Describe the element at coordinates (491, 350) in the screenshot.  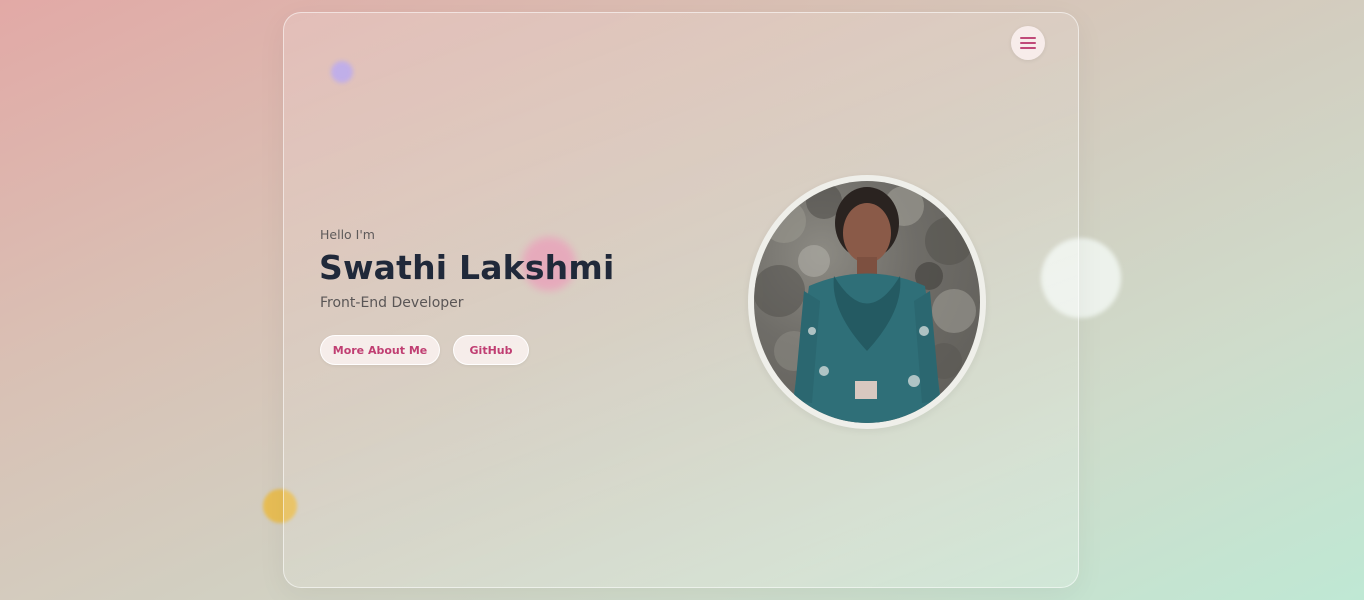
I see `github-button: GitHub` at that location.